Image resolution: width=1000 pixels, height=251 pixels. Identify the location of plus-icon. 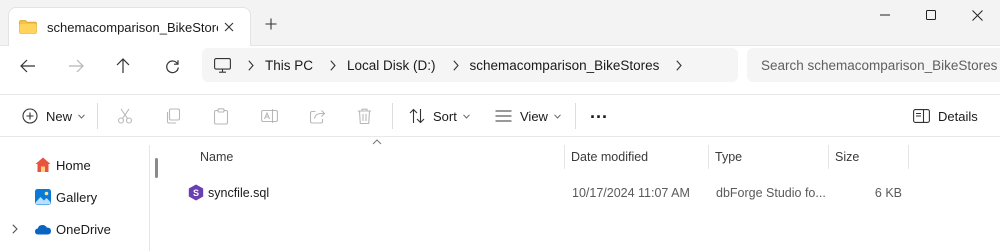
(271, 24).